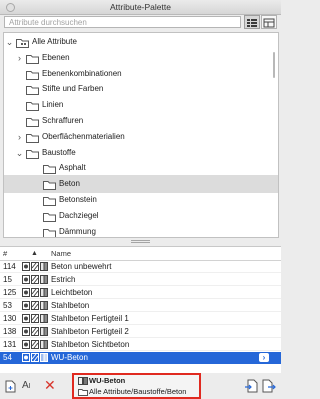 The image size is (320, 399). What do you see at coordinates (63, 279) in the screenshot?
I see `attribute-name: Estrich` at bounding box center [63, 279].